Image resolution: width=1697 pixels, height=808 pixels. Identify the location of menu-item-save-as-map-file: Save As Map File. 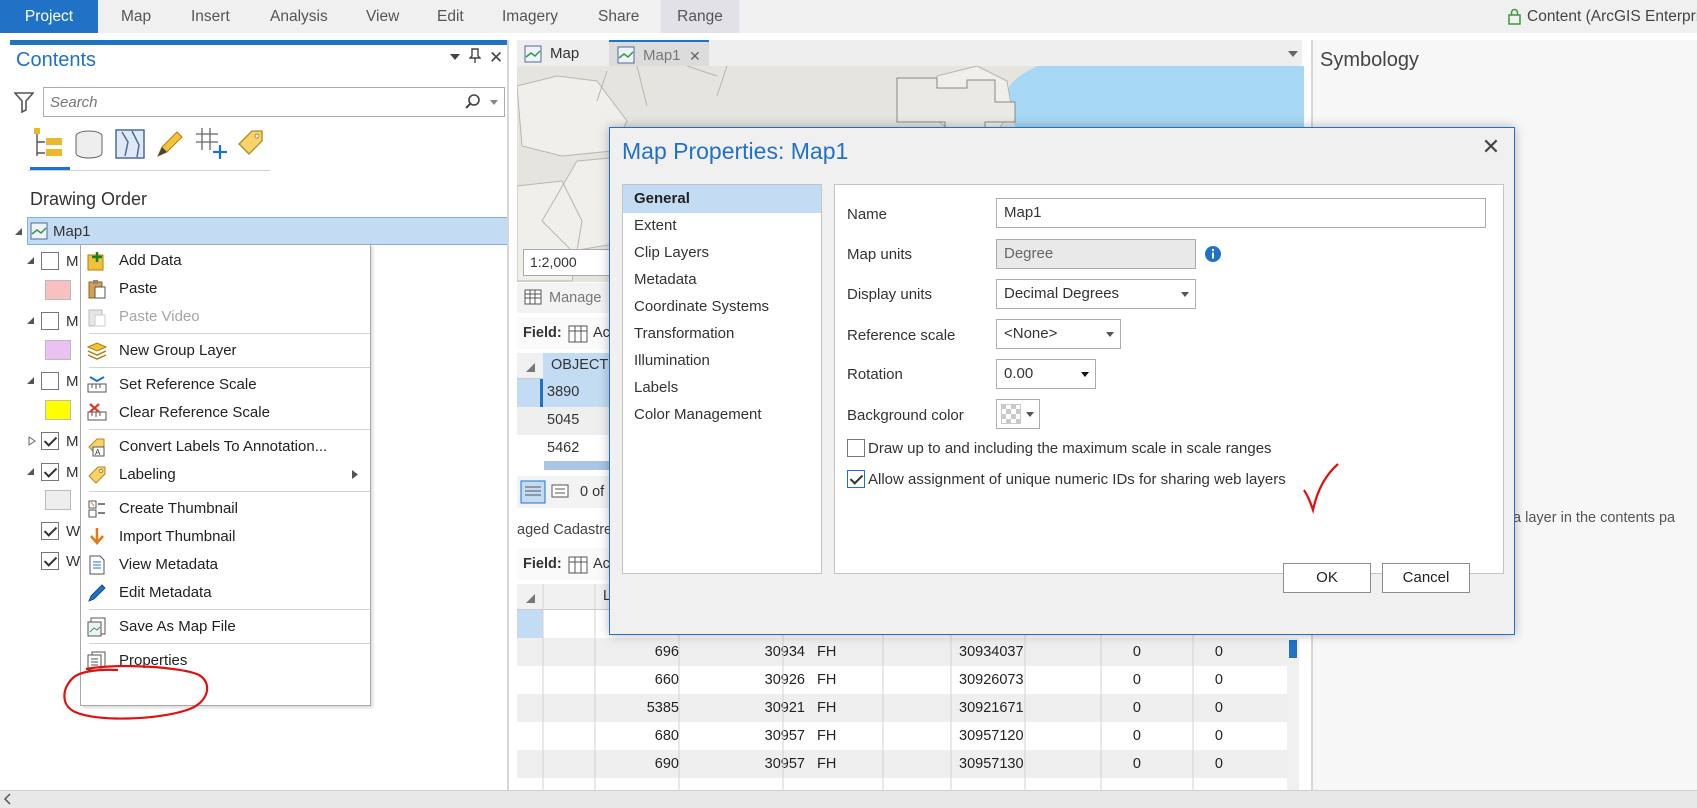
(225, 627).